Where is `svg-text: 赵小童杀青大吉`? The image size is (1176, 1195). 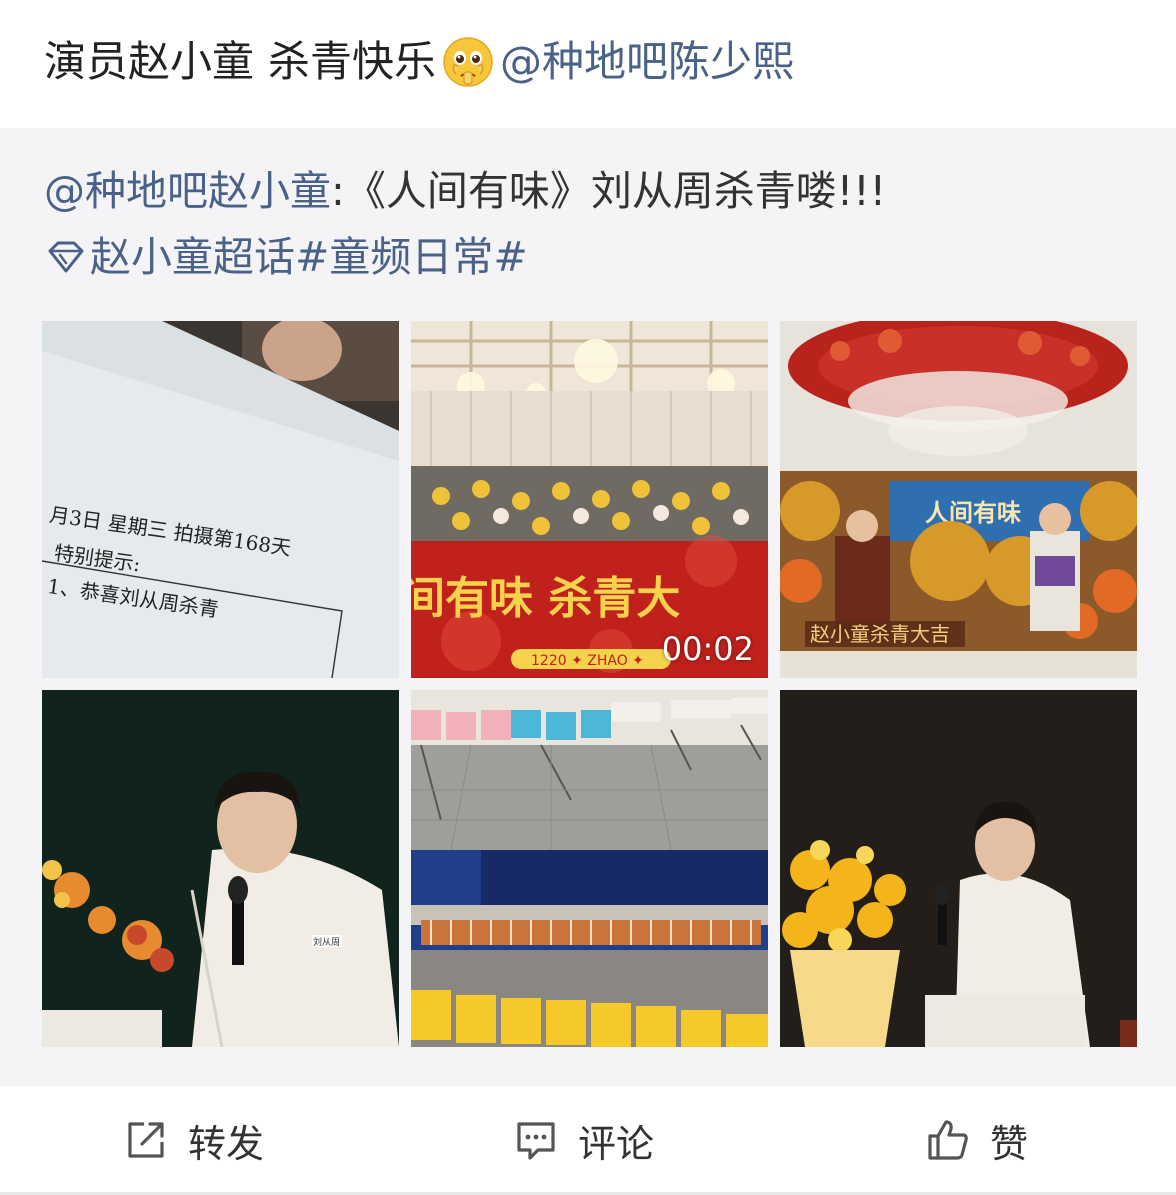 svg-text: 赵小童杀青大吉 is located at coordinates (880, 634).